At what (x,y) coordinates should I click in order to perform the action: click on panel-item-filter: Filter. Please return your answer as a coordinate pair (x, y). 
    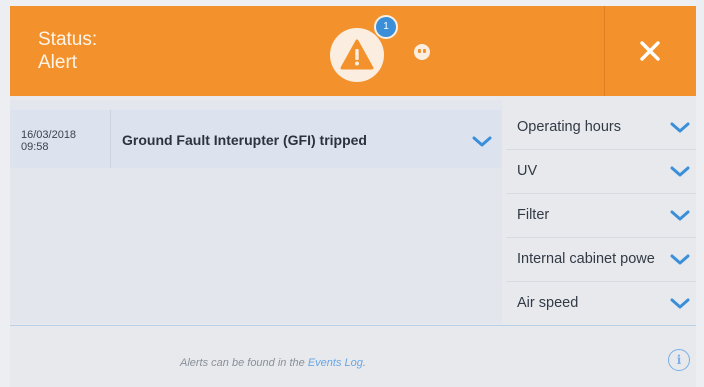
    Looking at the image, I should click on (601, 216).